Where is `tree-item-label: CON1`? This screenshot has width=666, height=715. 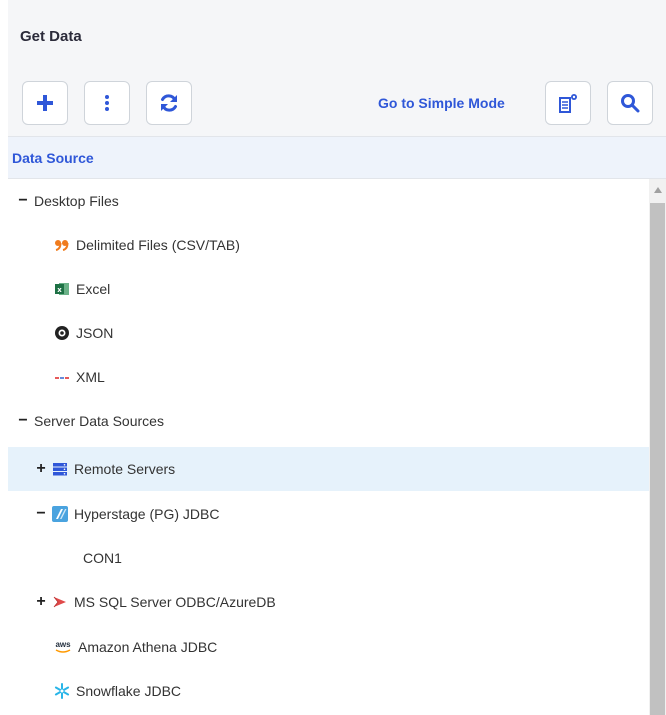 tree-item-label: CON1 is located at coordinates (102, 558).